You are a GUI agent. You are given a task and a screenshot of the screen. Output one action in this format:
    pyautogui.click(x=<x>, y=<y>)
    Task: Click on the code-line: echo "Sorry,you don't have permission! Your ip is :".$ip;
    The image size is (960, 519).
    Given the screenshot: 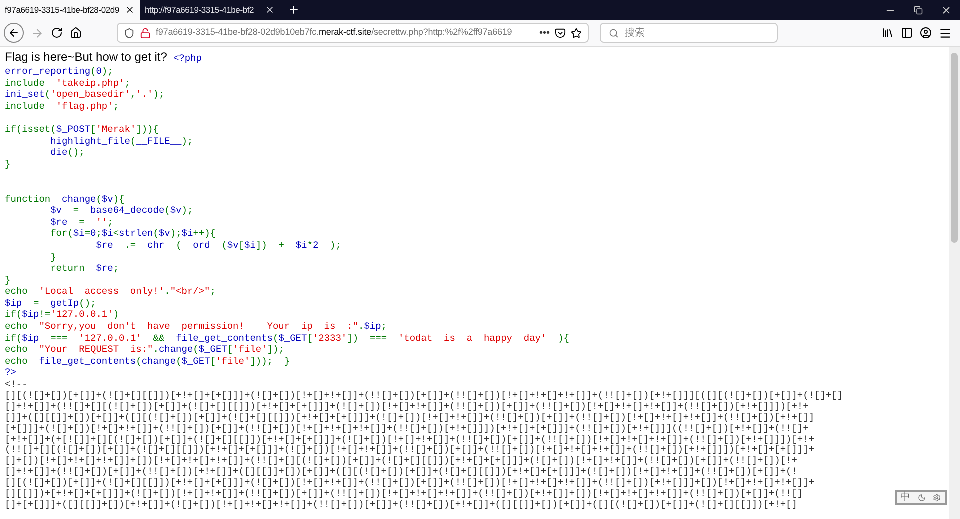 What is the action you would take?
    pyautogui.click(x=196, y=327)
    